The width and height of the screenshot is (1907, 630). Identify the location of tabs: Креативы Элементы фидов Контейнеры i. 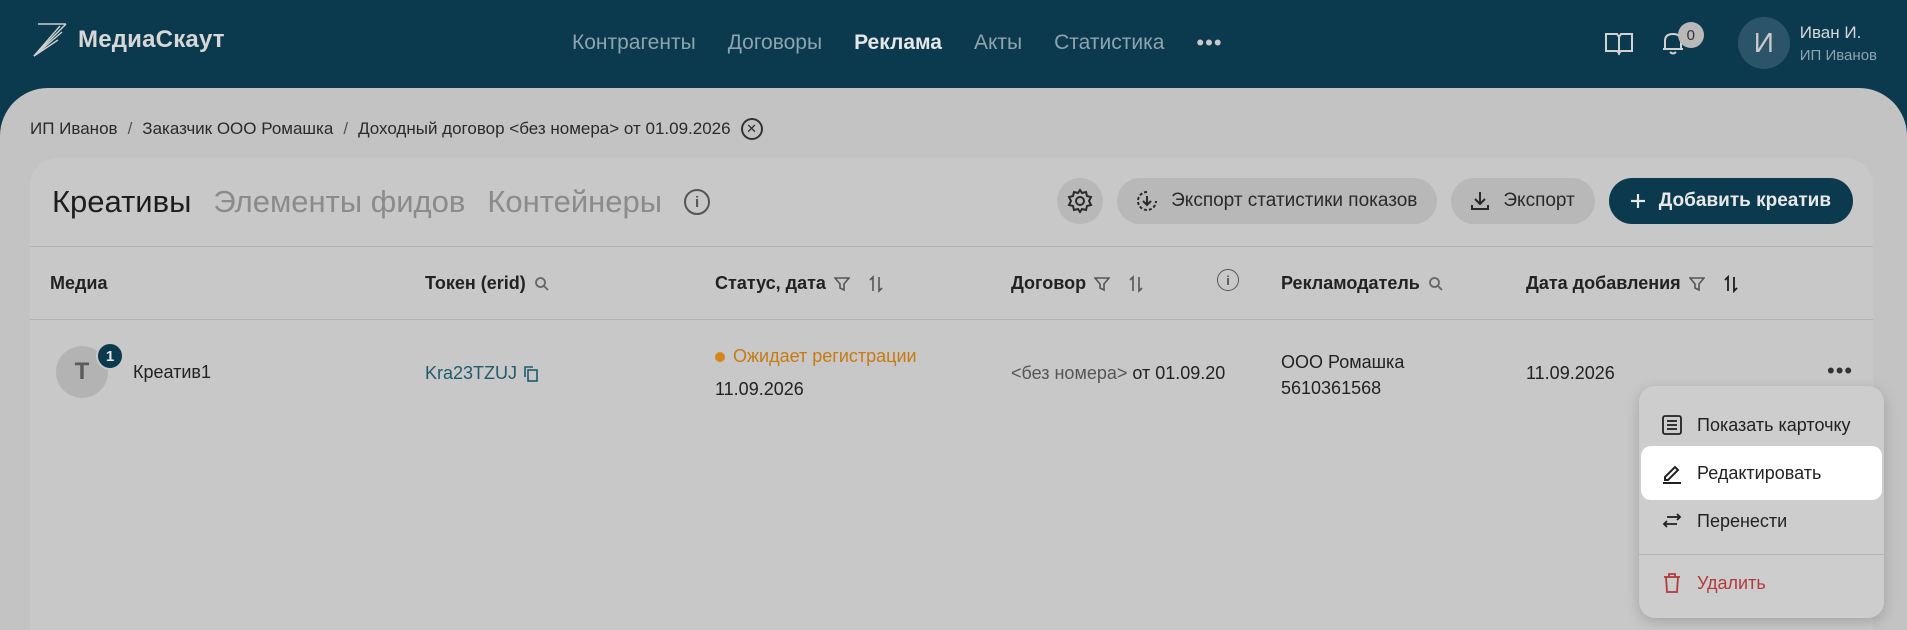
(381, 202).